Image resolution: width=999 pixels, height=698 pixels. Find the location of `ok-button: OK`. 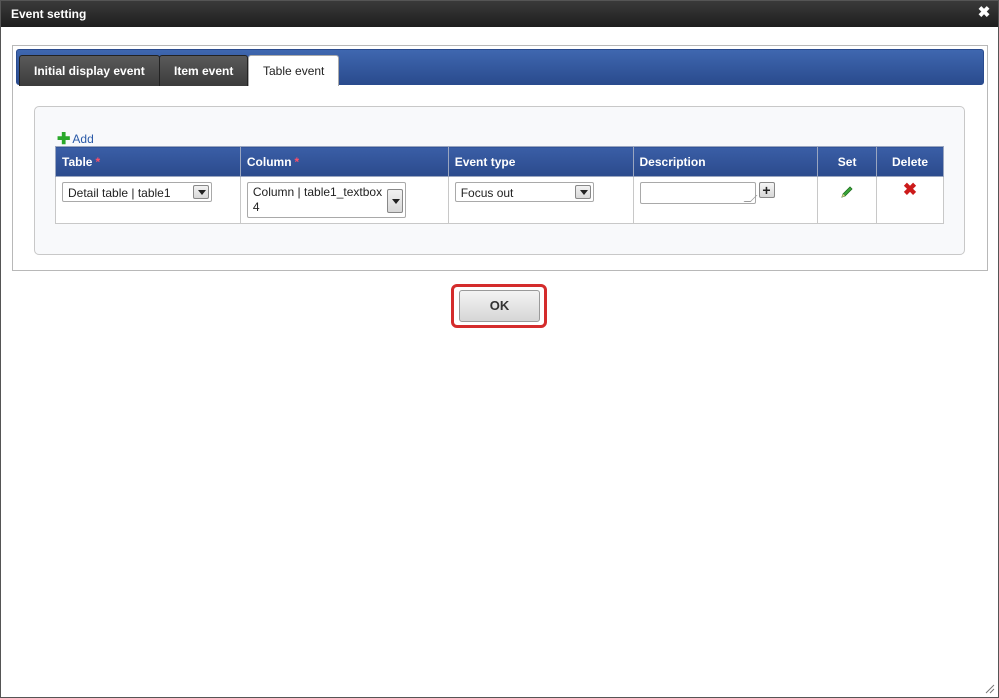

ok-button: OK is located at coordinates (499, 306).